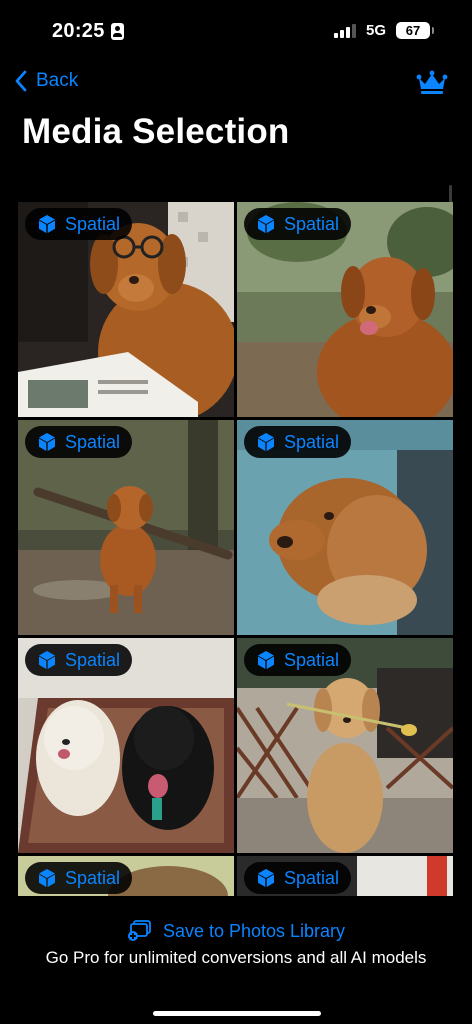  I want to click on status-indicators: 5G 67, so click(383, 30).